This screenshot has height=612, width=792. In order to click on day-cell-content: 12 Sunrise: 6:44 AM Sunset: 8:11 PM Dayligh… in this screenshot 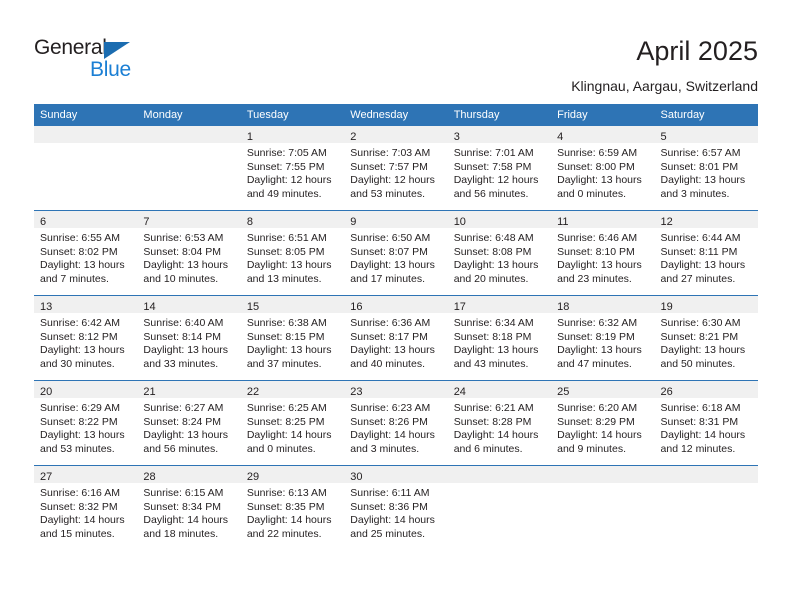, I will do `click(706, 253)`.